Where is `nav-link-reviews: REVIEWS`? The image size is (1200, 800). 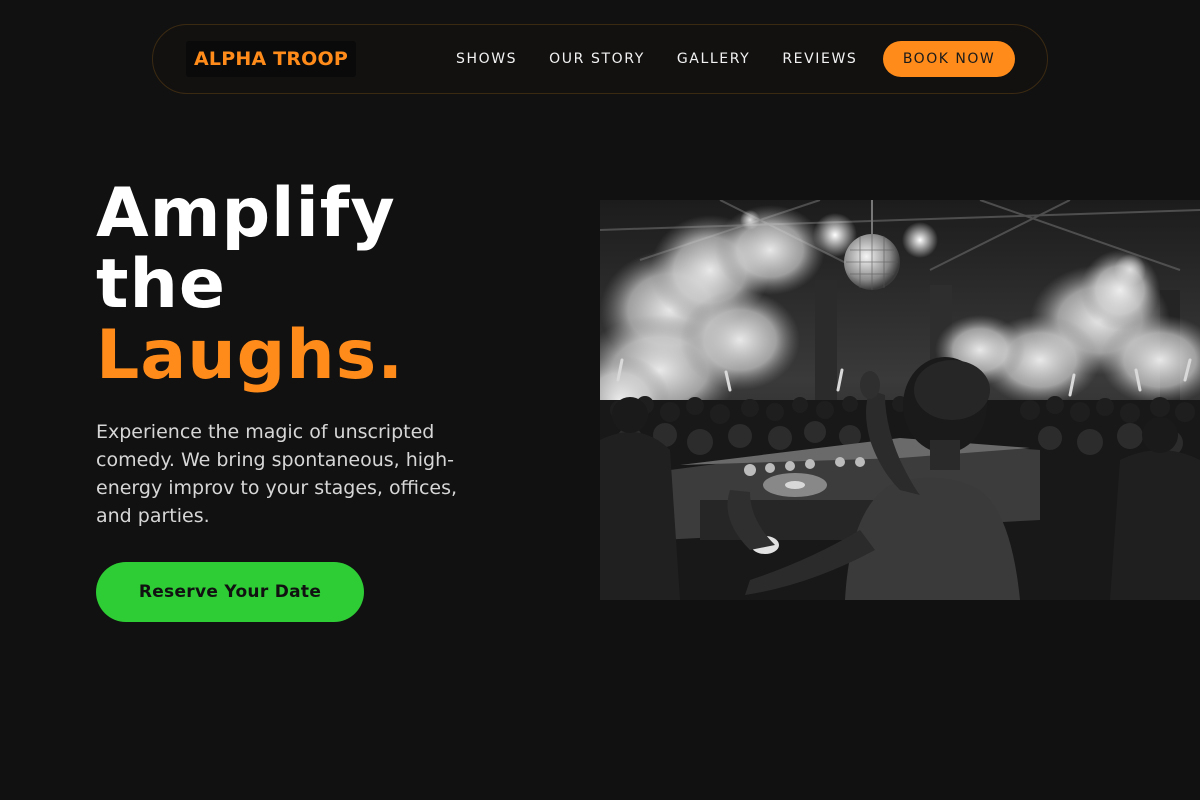
nav-link-reviews: REVIEWS is located at coordinates (819, 59).